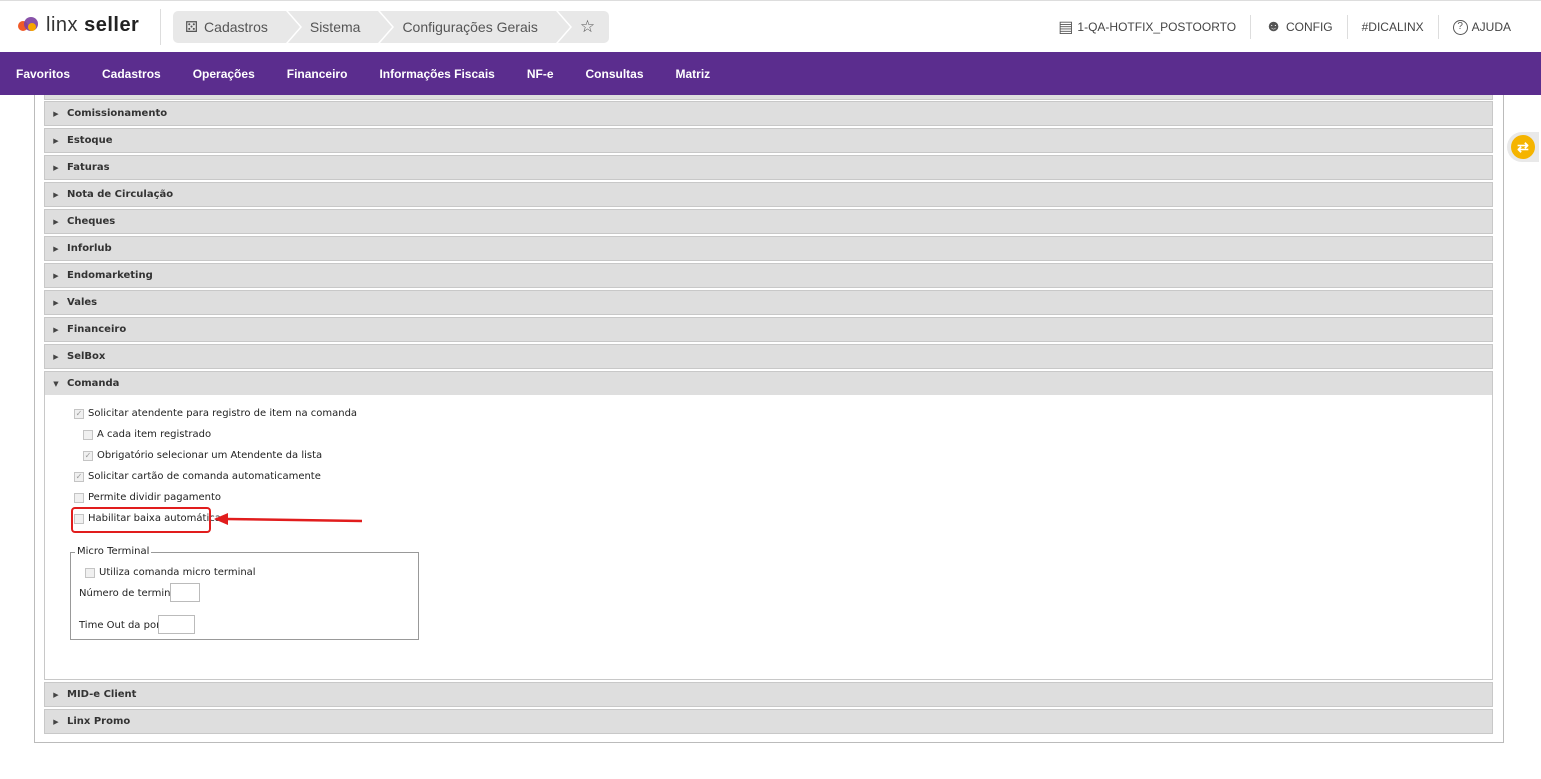 The image size is (1541, 779). What do you see at coordinates (110, 275) in the screenshot?
I see `section-title: Endomarketing` at bounding box center [110, 275].